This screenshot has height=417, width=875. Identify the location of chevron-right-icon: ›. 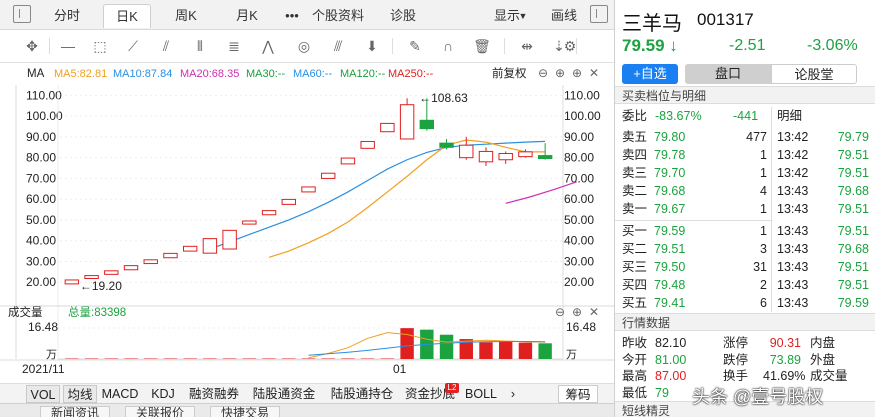
(513, 394).